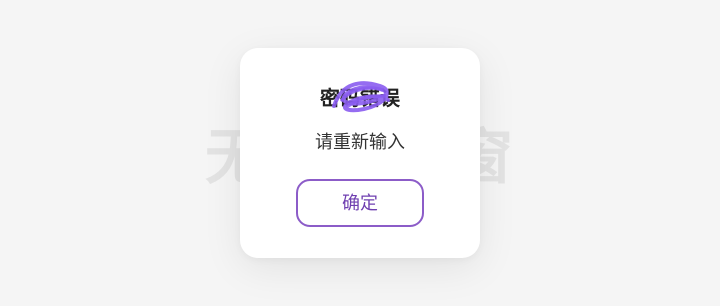  Describe the element at coordinates (360, 203) in the screenshot. I see `confirm-button: 确定` at that location.